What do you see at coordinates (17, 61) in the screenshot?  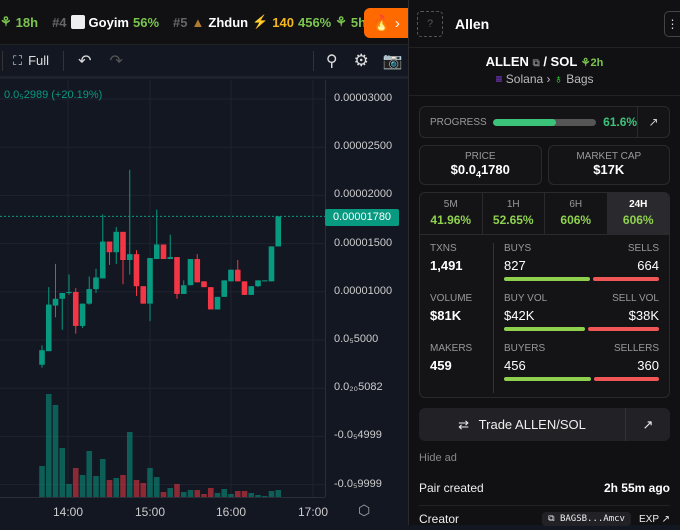 I see `fullscreen-icon: ⛶` at bounding box center [17, 61].